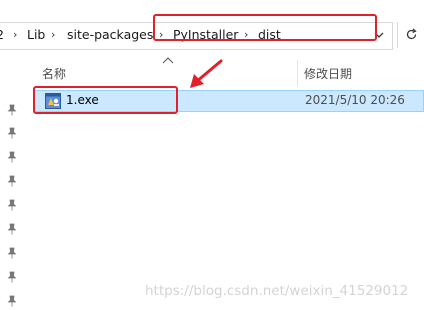  What do you see at coordinates (265, 27) in the screenshot?
I see `address-highlight-box` at bounding box center [265, 27].